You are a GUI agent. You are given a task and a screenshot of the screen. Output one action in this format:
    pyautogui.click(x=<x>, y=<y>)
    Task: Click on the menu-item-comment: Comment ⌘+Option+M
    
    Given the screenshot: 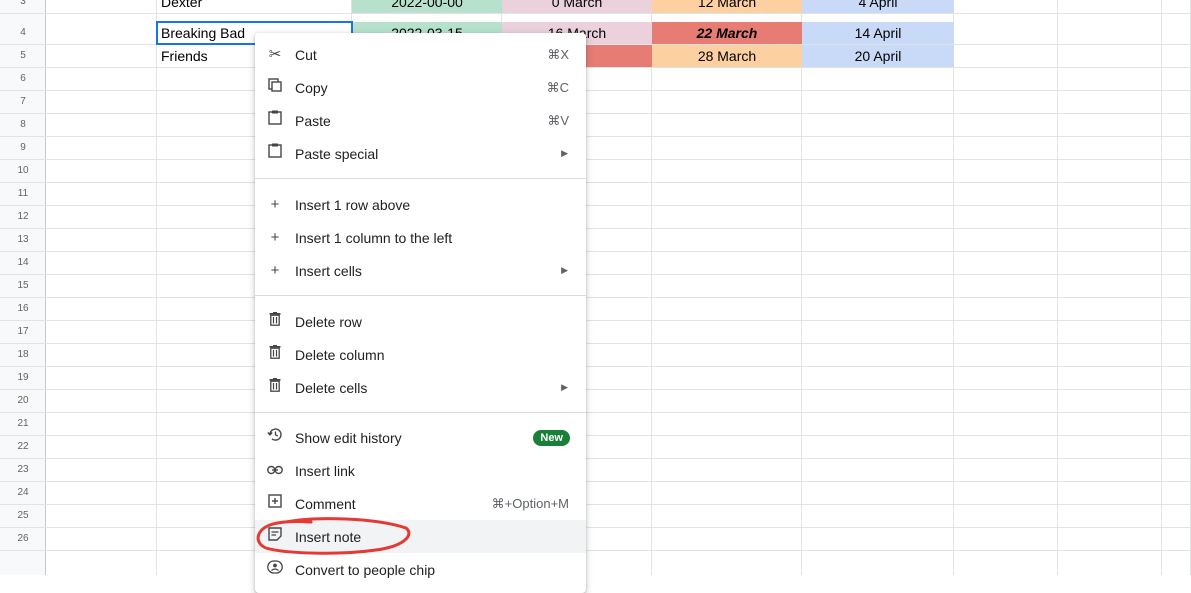 What is the action you would take?
    pyautogui.click(x=420, y=503)
    